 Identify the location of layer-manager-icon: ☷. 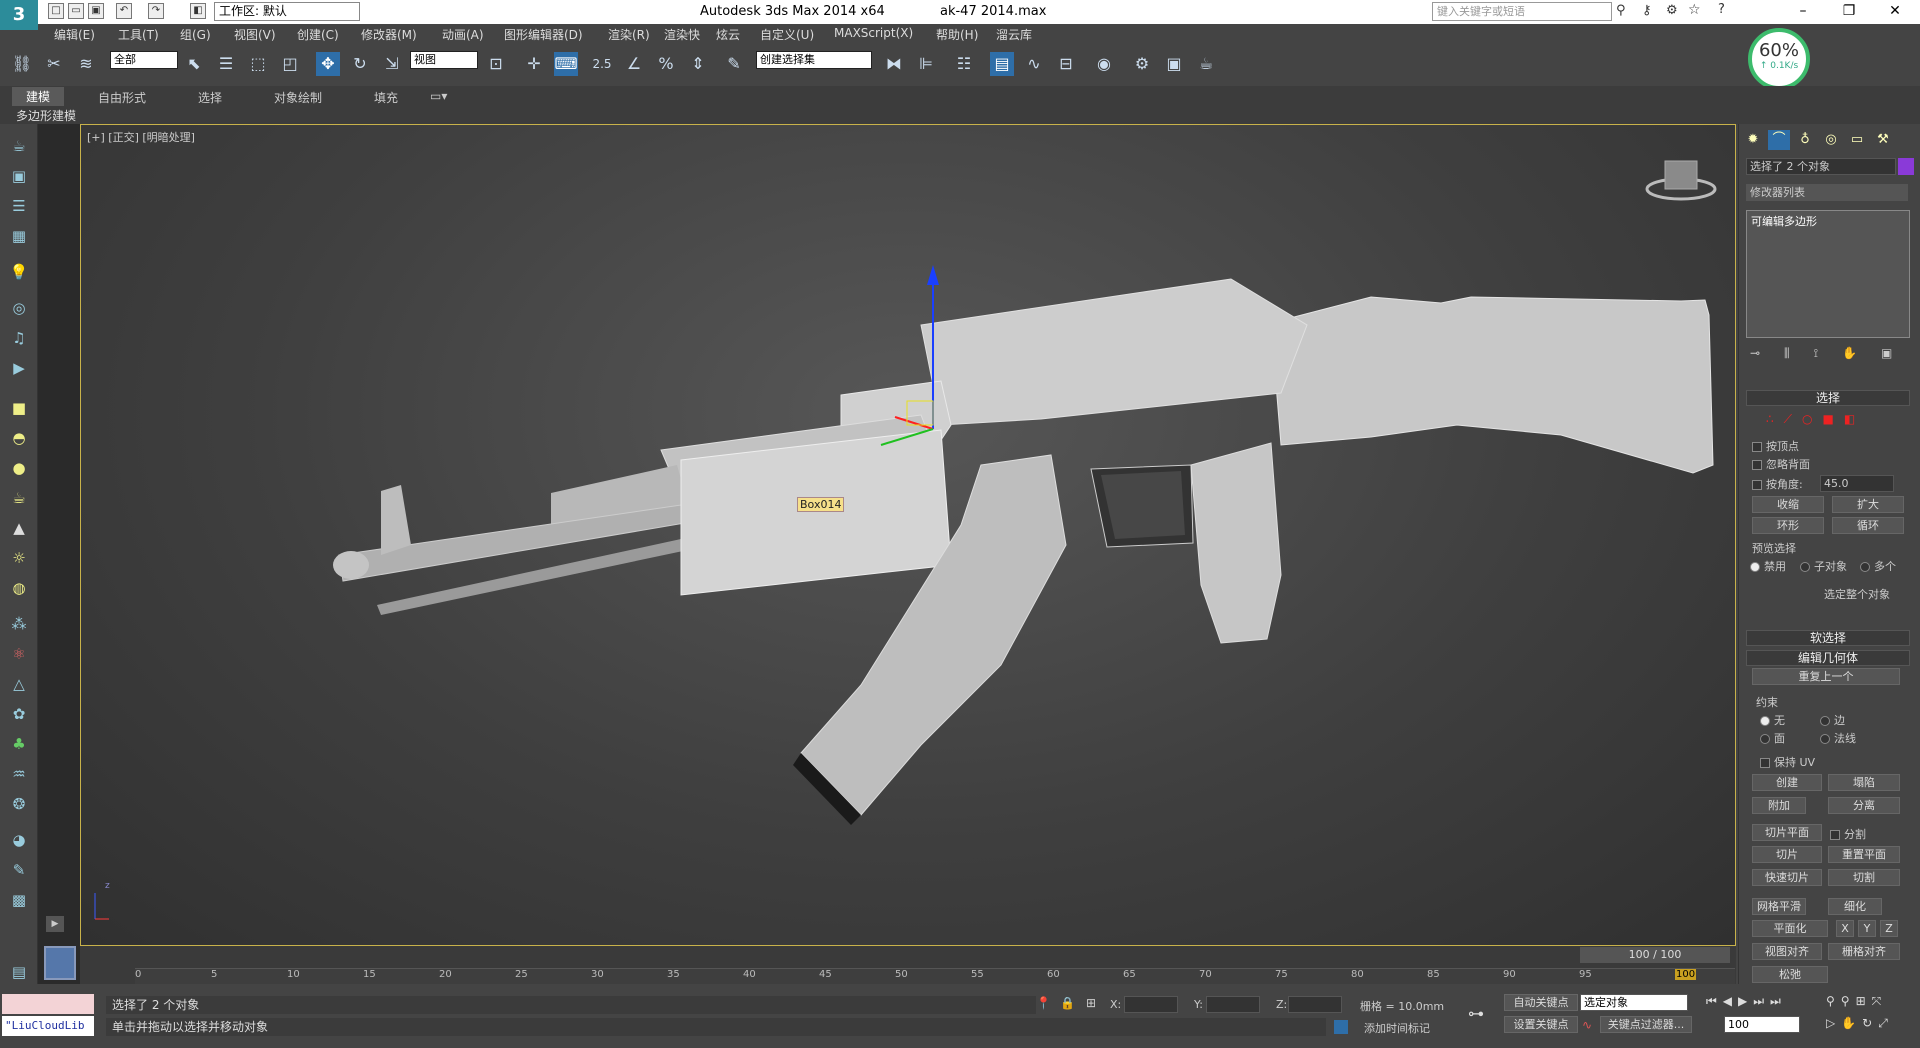
(964, 64).